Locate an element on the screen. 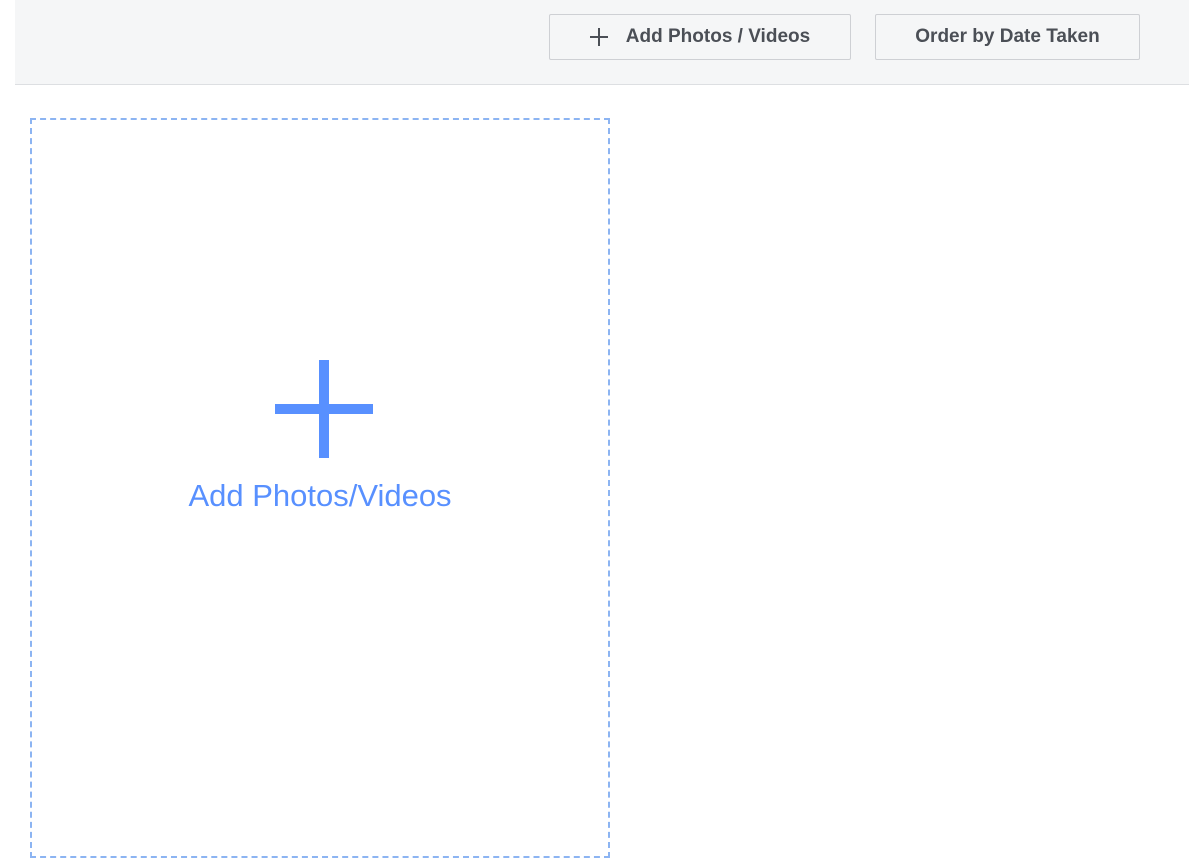 Image resolution: width=1189 pixels, height=858 pixels. order-by-date-taken-button-label: Order by Date Taken is located at coordinates (1007, 36).